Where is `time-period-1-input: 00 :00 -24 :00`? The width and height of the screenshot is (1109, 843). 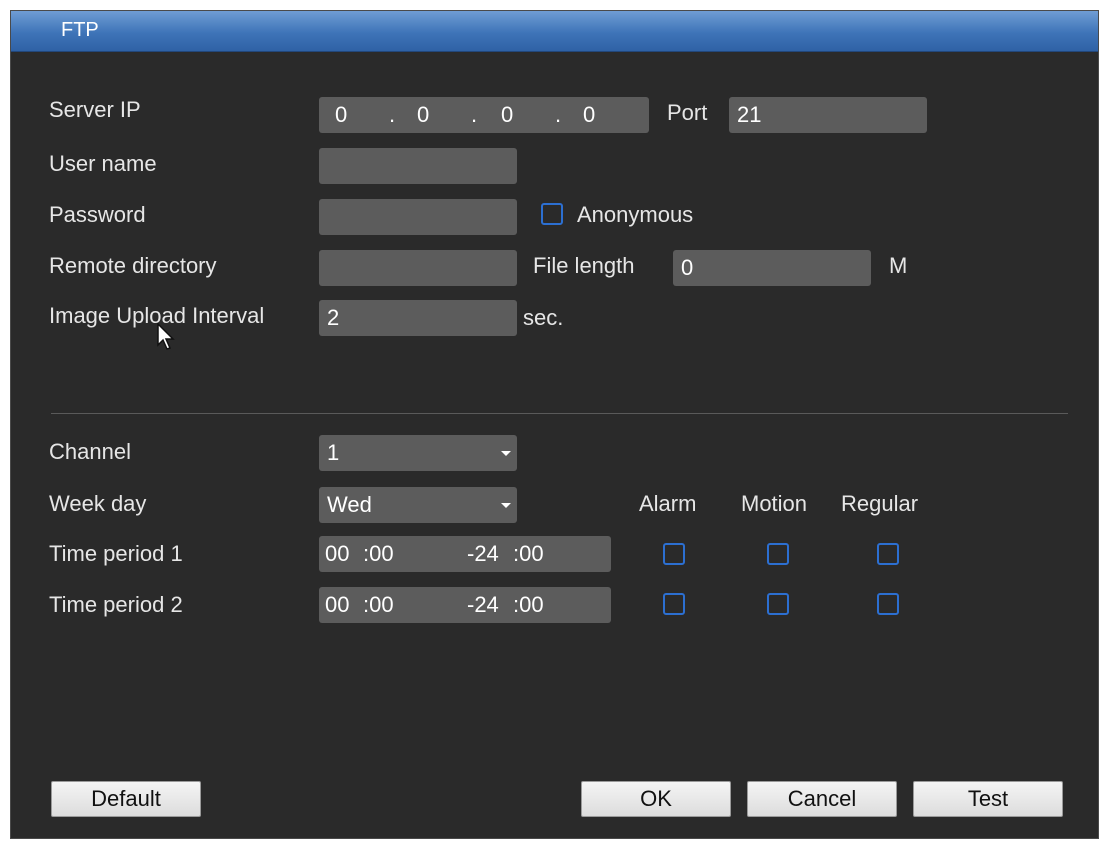 time-period-1-input: 00 :00 -24 :00 is located at coordinates (465, 554).